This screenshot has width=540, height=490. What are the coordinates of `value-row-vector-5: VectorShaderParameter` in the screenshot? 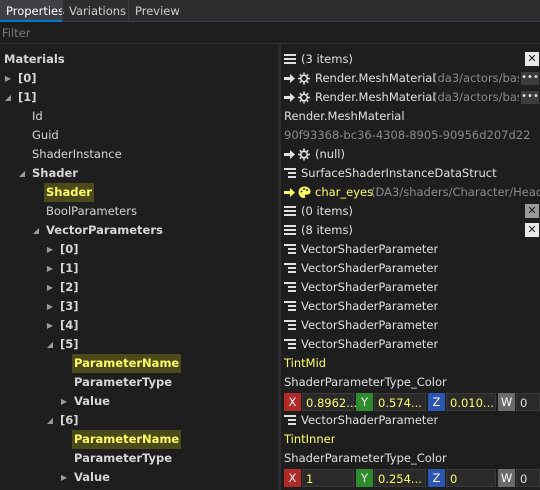 It's located at (410, 344).